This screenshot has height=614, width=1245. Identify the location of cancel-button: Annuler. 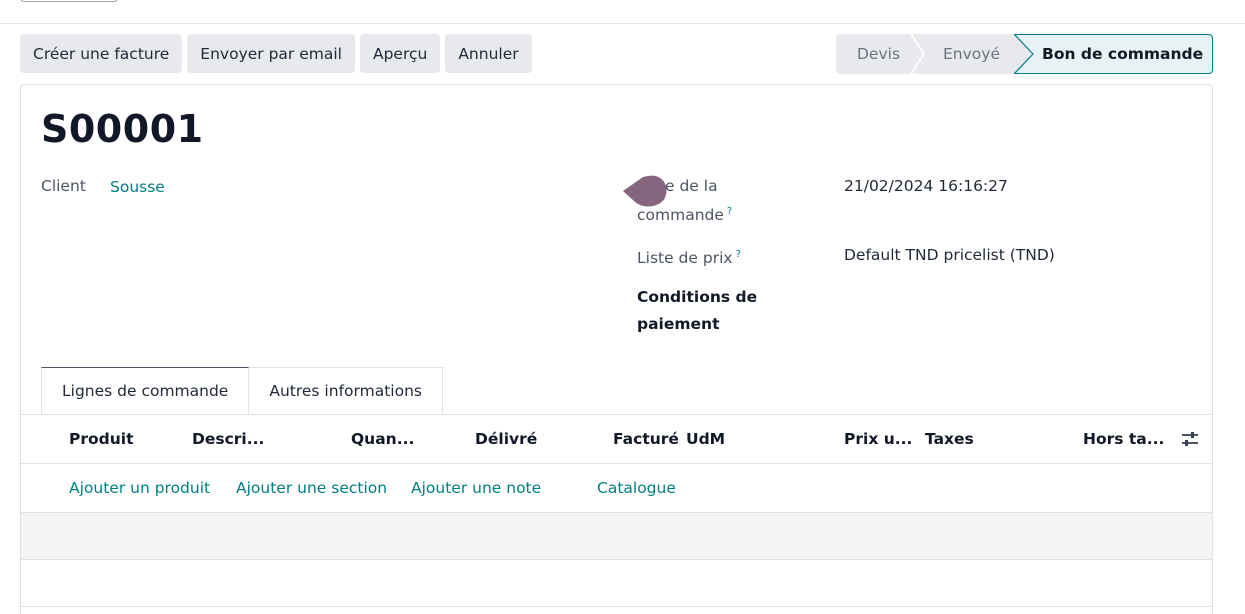
(488, 53).